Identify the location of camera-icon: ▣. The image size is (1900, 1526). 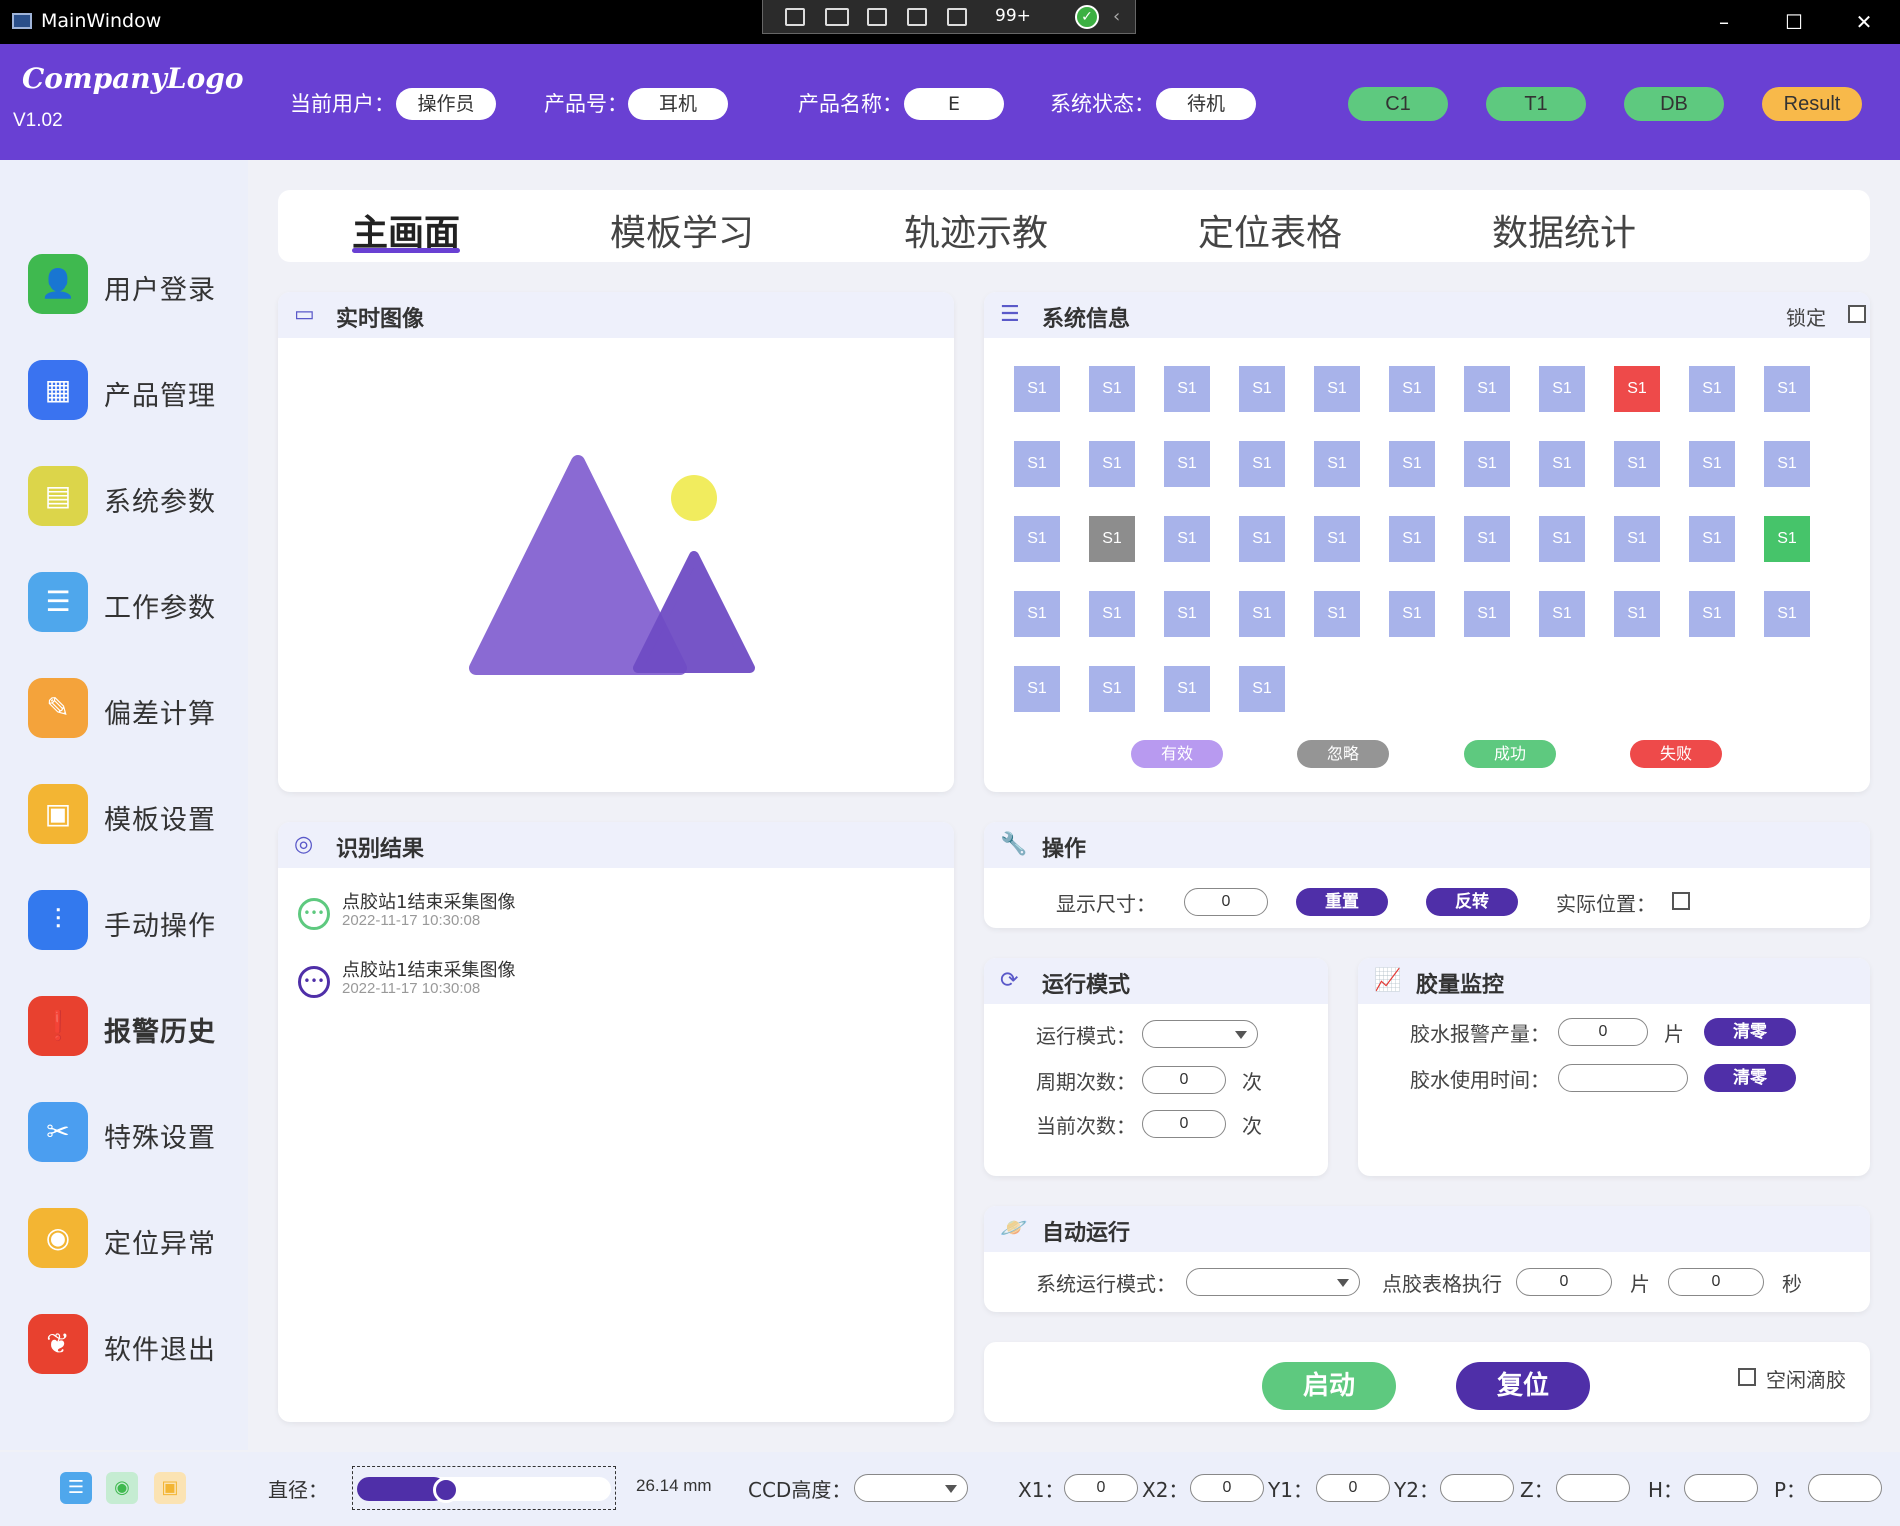
(170, 1488).